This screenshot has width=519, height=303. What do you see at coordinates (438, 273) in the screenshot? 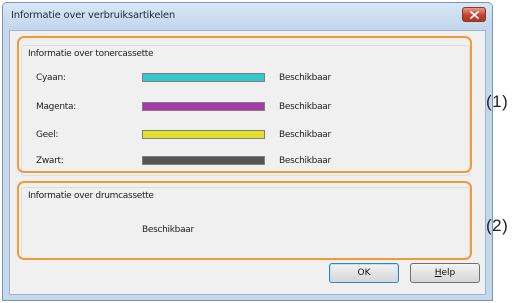
I see `help-mnemonic: H` at bounding box center [438, 273].